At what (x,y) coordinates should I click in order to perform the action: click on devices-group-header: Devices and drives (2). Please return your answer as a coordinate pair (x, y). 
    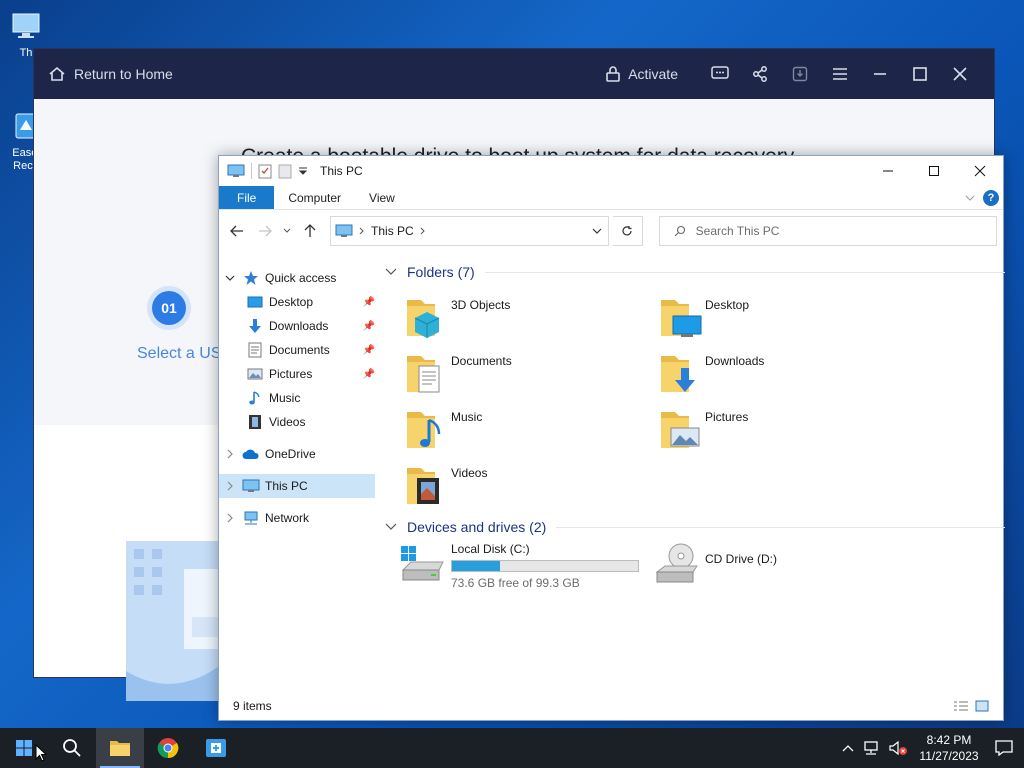
    Looking at the image, I should click on (695, 527).